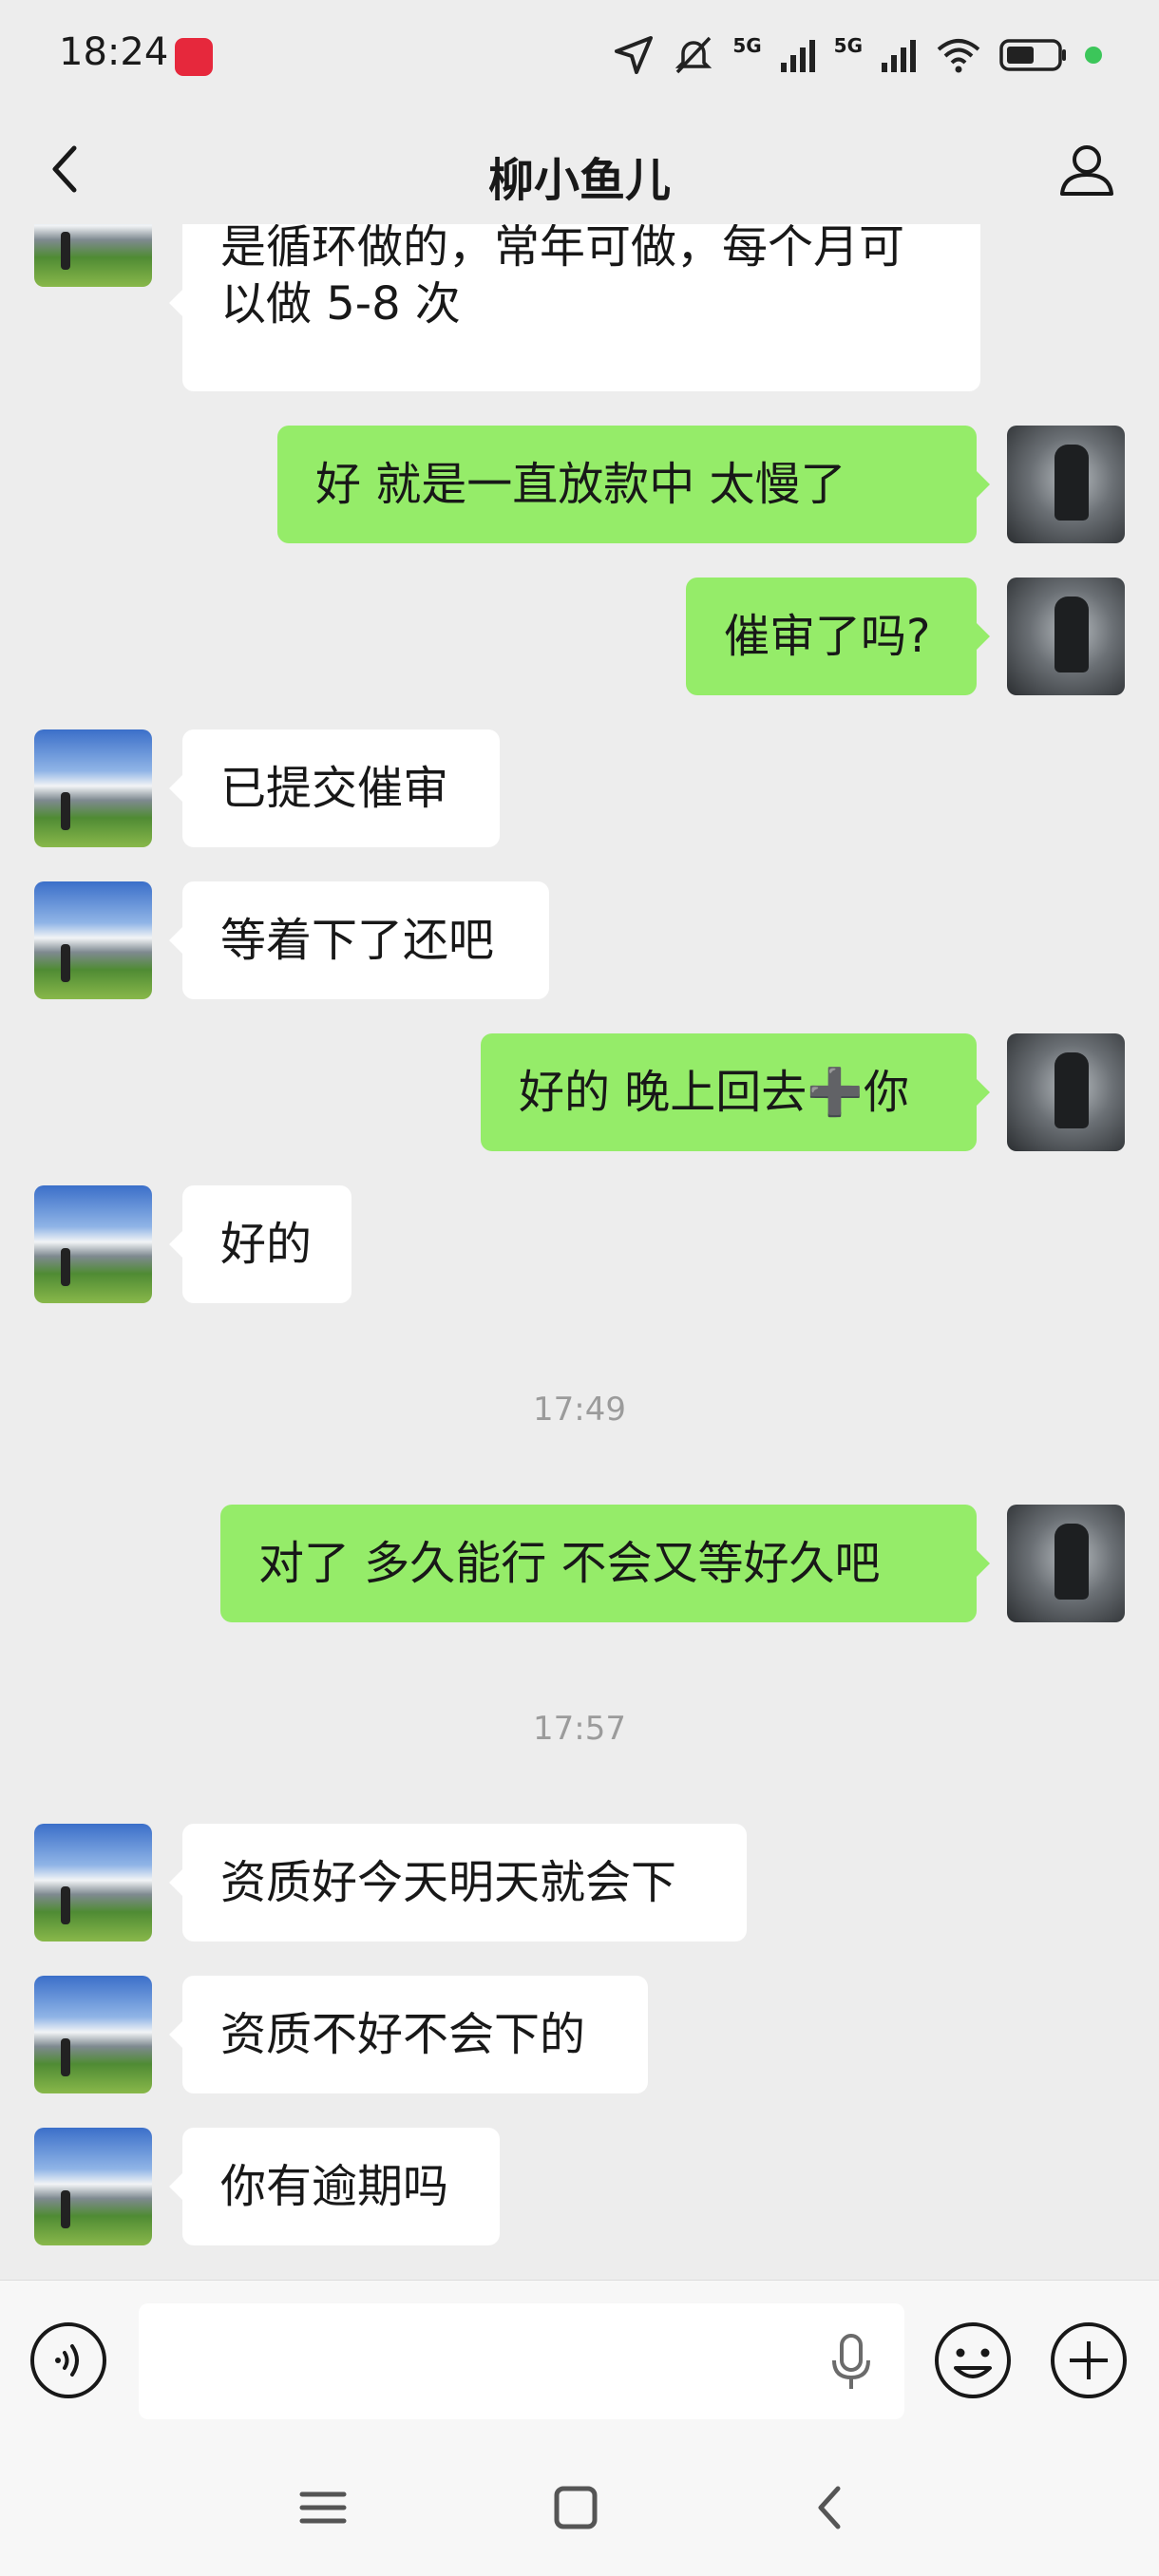  What do you see at coordinates (579, 1410) in the screenshot?
I see `message-timestamp: 17:49` at bounding box center [579, 1410].